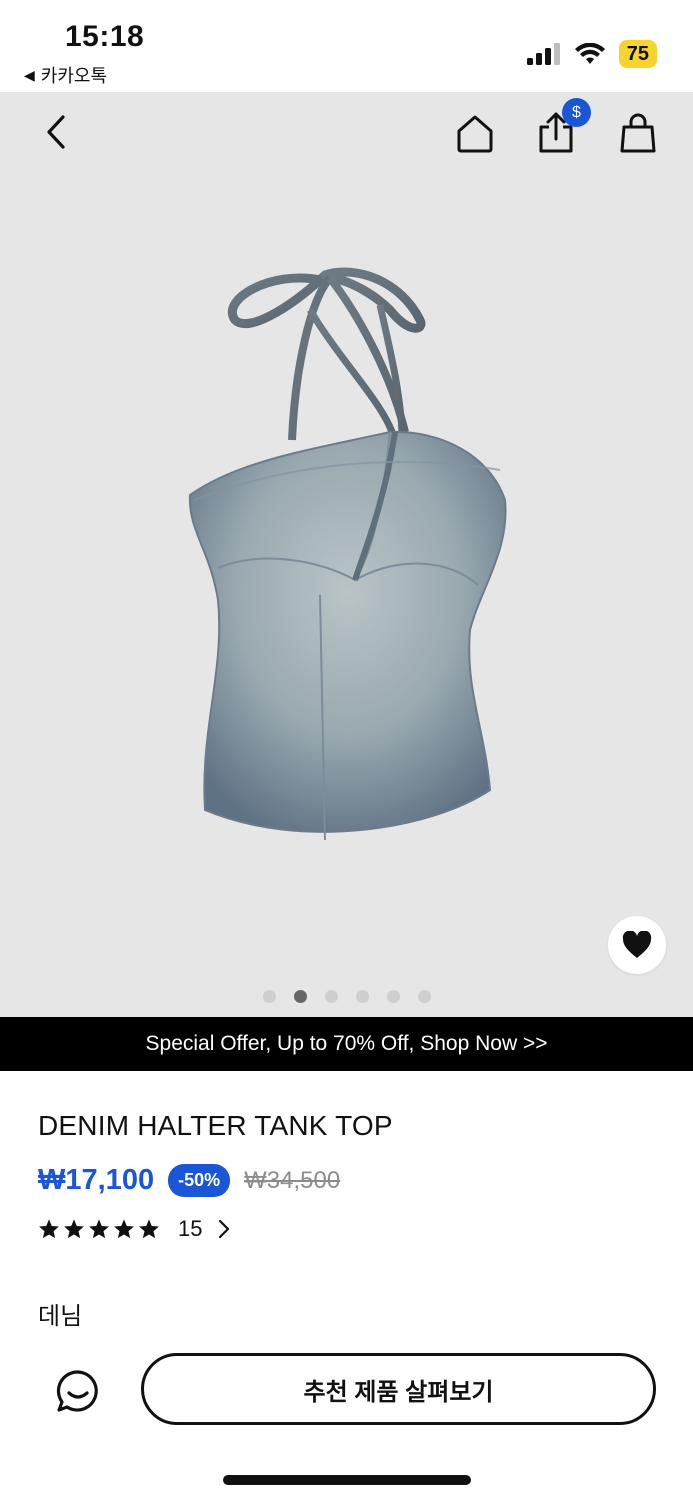 Image resolution: width=693 pixels, height=1500 pixels. What do you see at coordinates (300, 996) in the screenshot?
I see `page-dot-active` at bounding box center [300, 996].